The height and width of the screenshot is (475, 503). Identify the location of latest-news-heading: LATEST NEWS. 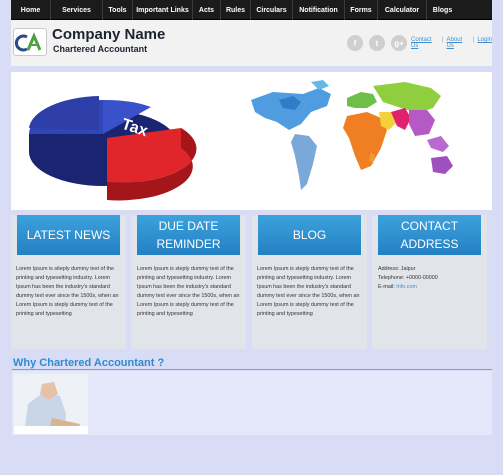
(68, 235).